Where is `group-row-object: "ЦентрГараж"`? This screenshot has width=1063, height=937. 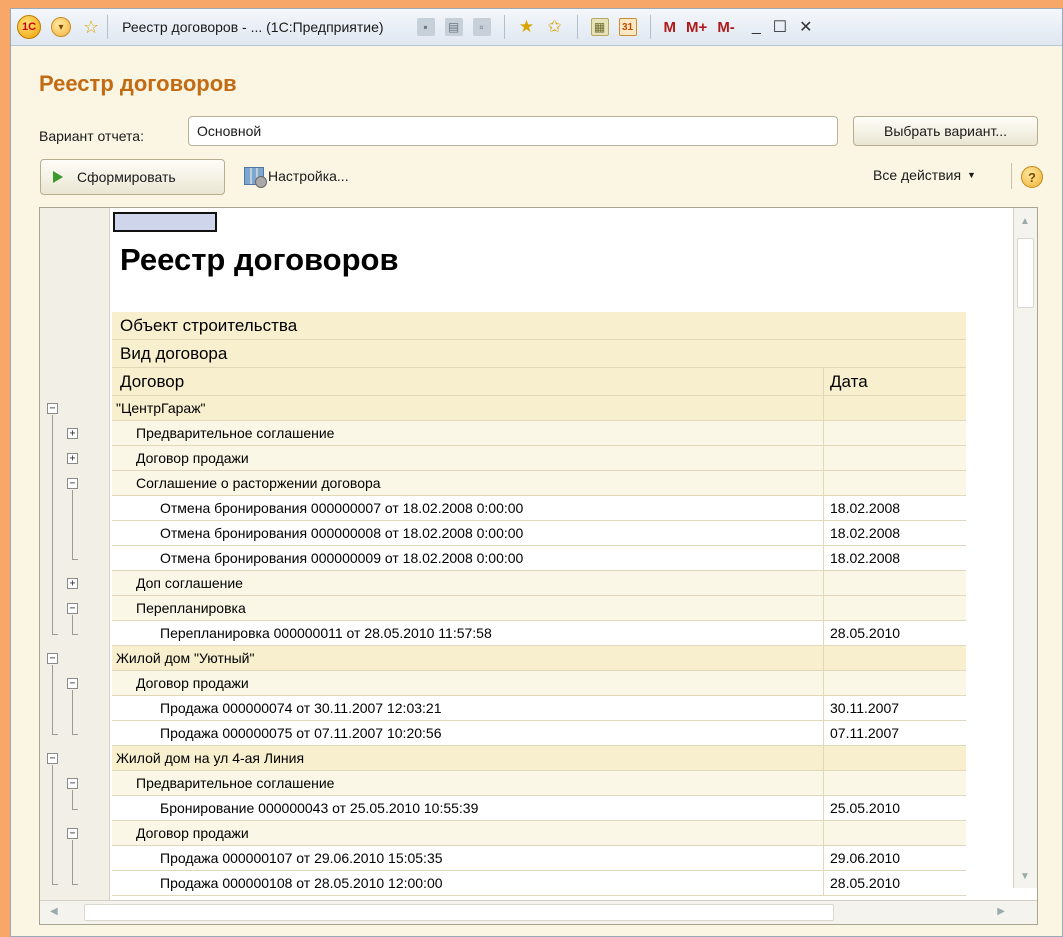 group-row-object: "ЦентрГараж" is located at coordinates (539, 408).